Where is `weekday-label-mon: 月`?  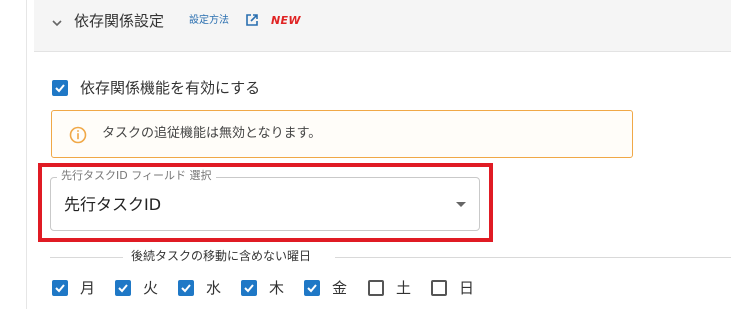 weekday-label-mon: 月 is located at coordinates (87, 288).